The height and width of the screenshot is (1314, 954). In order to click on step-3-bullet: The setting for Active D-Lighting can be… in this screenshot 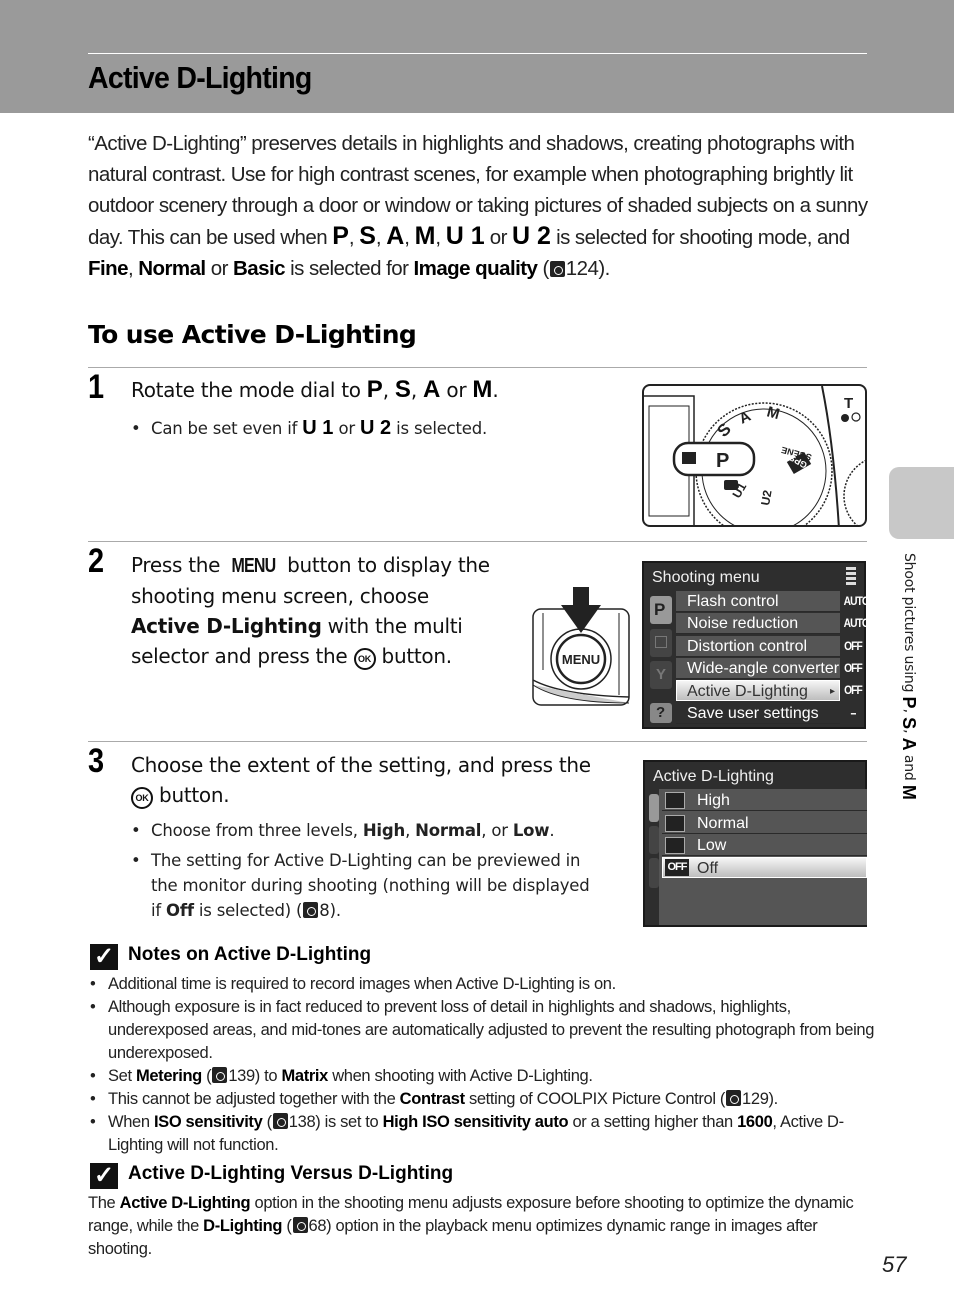, I will do `click(360, 885)`.